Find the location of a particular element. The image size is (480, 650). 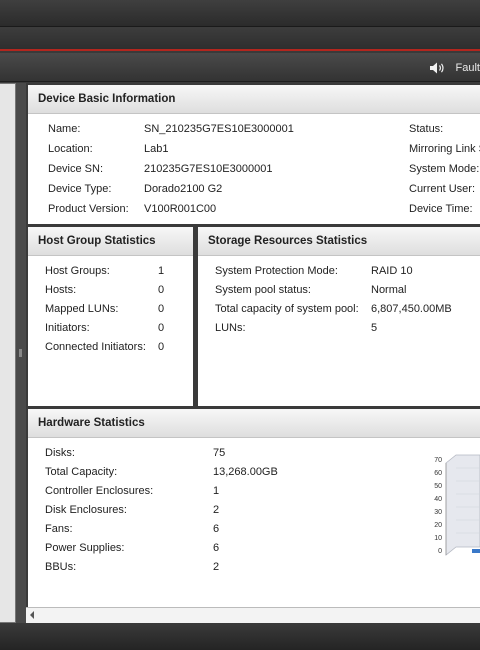

product-version-label: Product Version: is located at coordinates (88, 209).